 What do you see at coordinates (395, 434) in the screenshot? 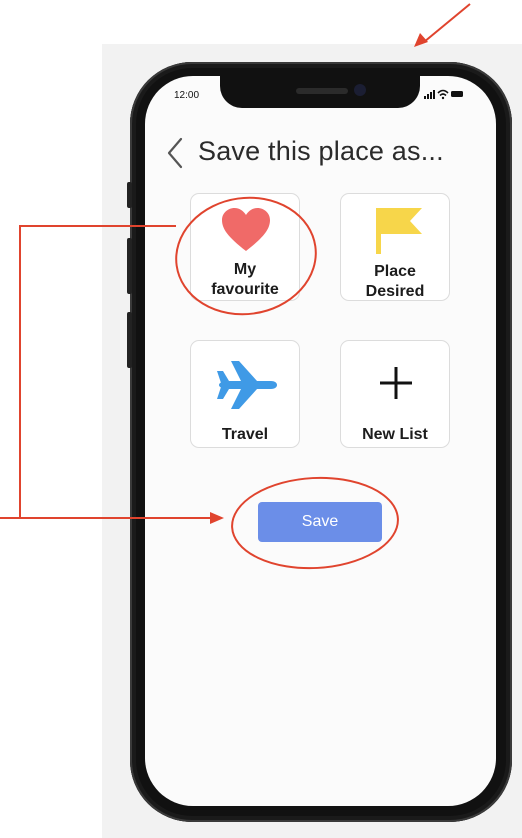
I see `tile-label: New List` at bounding box center [395, 434].